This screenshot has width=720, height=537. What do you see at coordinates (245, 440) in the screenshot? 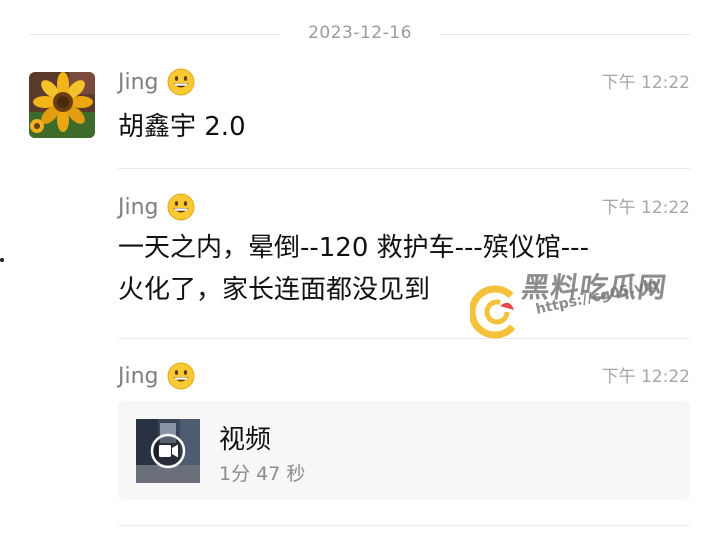
I see `video-title: 视频` at bounding box center [245, 440].